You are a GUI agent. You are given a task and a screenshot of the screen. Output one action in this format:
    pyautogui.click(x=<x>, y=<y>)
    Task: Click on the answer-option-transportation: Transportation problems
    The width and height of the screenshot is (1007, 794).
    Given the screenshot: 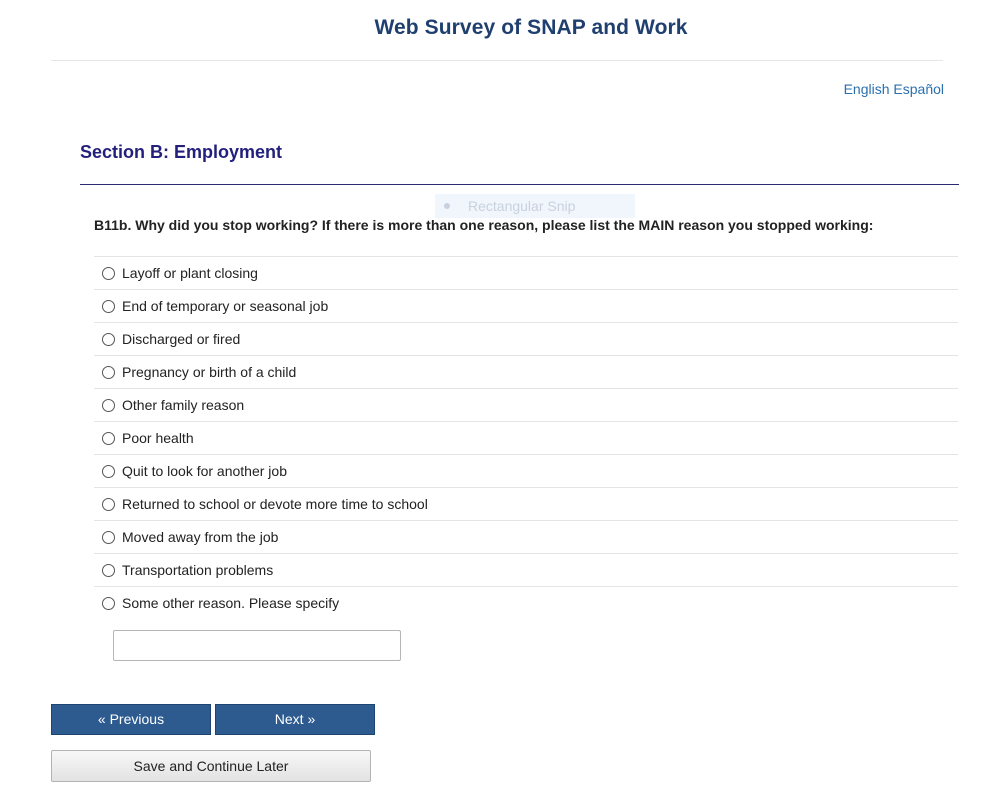 What is the action you would take?
    pyautogui.click(x=526, y=569)
    